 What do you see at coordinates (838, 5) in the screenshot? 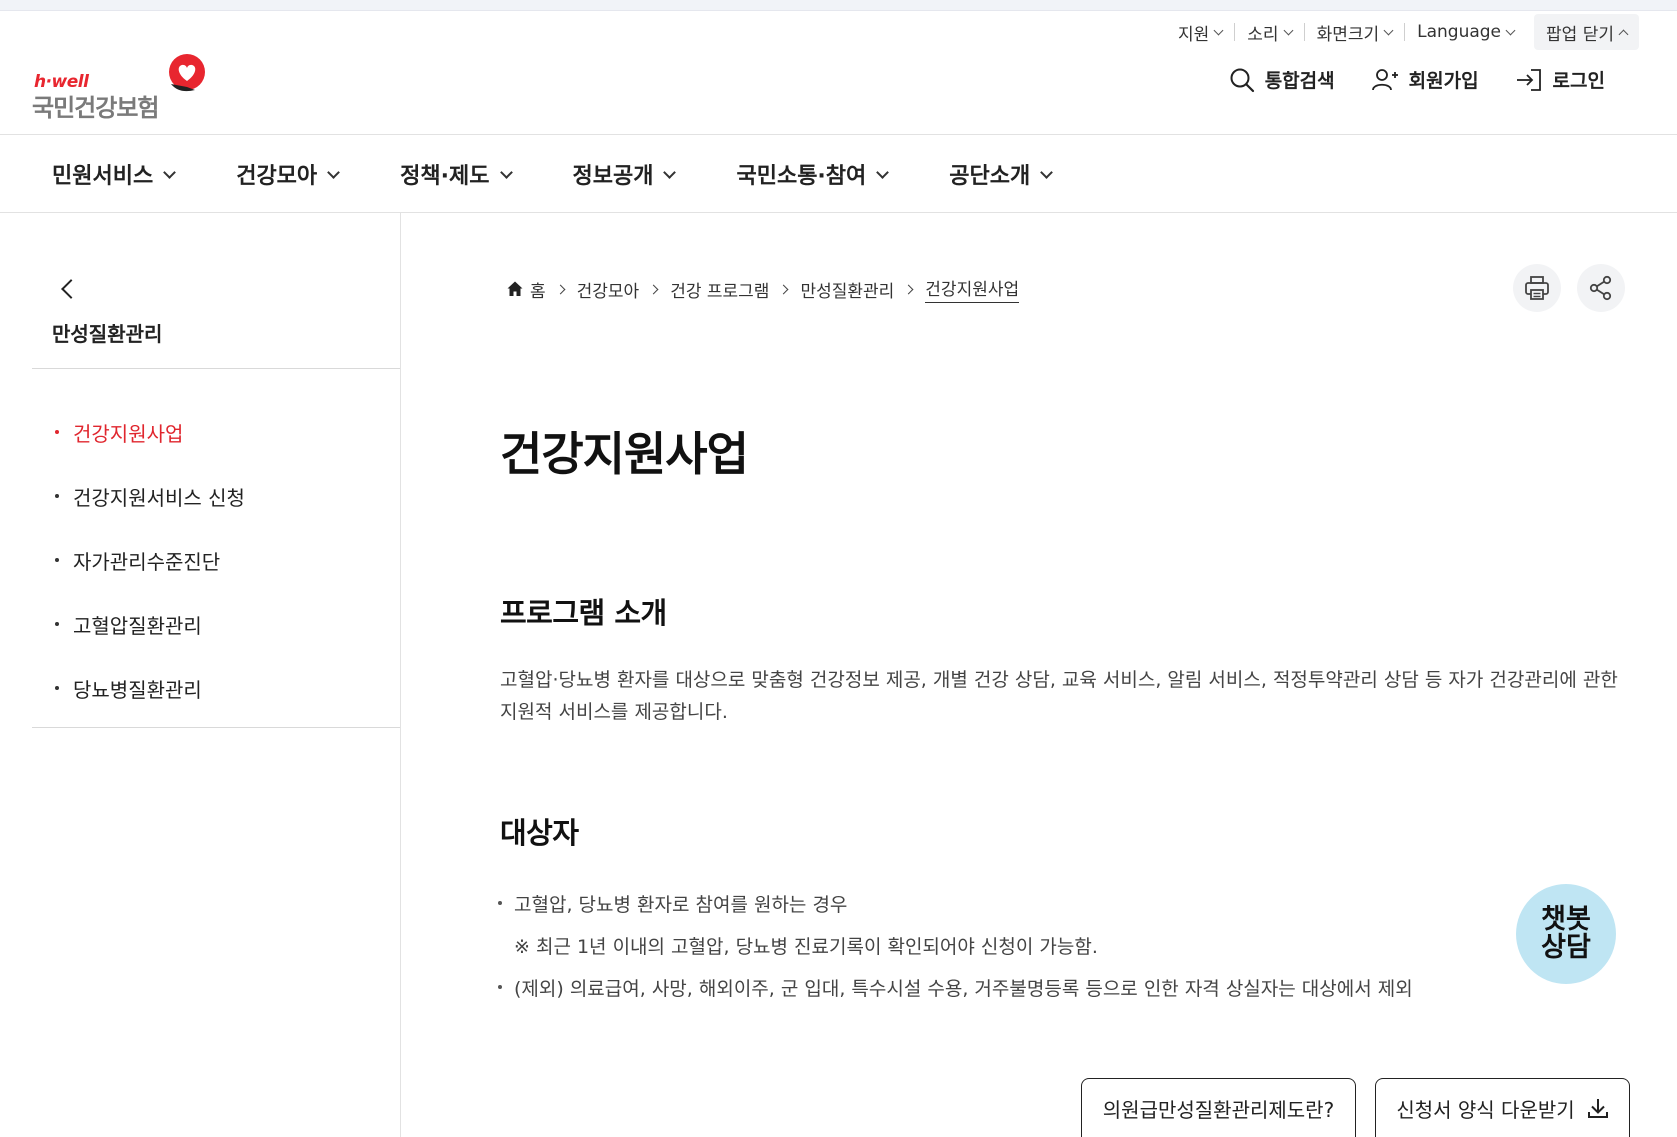
I see `browser-top-strip` at bounding box center [838, 5].